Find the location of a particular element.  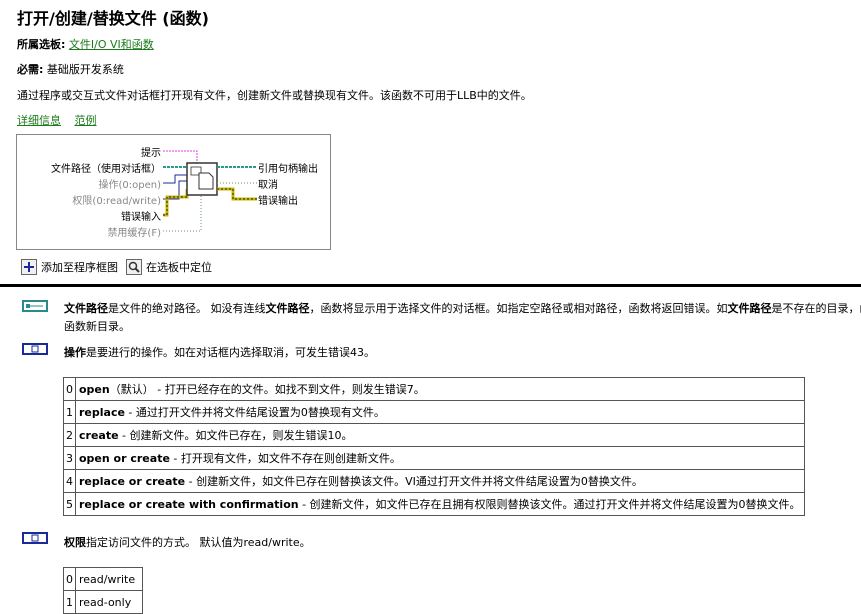

option-desc: replace - 通过打开文件并将文件结尾设置为0替换现有文件。 is located at coordinates (440, 412).